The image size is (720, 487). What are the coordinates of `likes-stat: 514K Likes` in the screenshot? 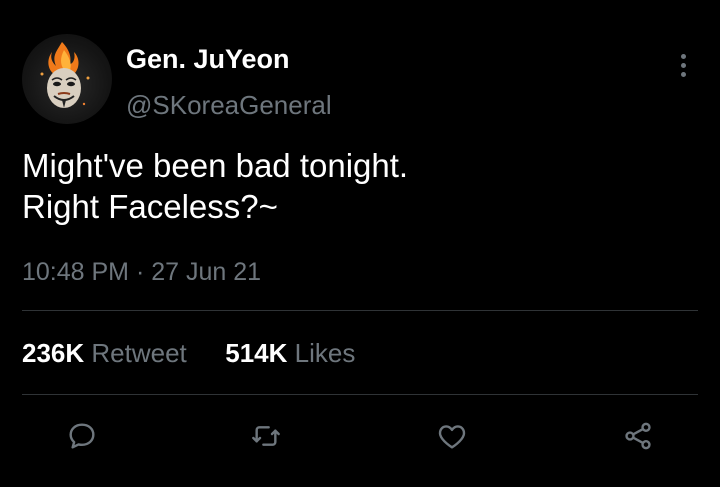 It's located at (290, 353).